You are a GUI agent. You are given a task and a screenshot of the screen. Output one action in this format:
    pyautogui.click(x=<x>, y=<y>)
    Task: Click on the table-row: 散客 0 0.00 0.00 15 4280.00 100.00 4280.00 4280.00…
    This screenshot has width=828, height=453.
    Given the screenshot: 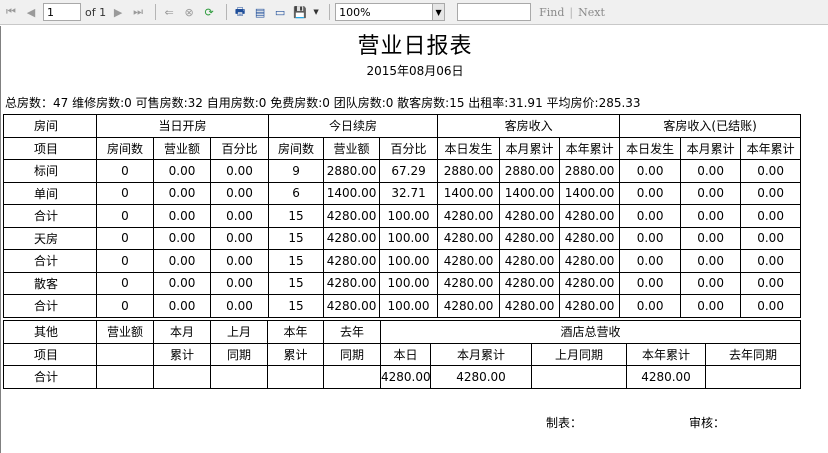 What is the action you would take?
    pyautogui.click(x=402, y=283)
    